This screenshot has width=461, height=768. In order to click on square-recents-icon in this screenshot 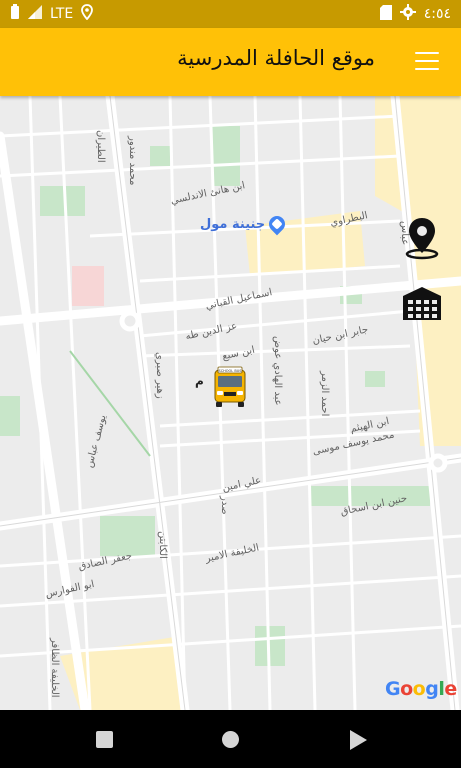, I will do `click(104, 739)`.